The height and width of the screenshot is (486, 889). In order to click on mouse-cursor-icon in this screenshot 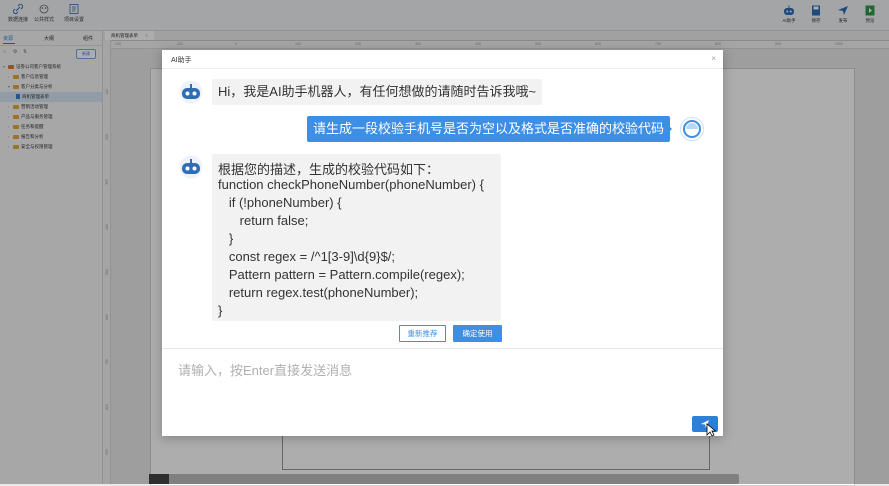, I will do `click(711, 430)`.